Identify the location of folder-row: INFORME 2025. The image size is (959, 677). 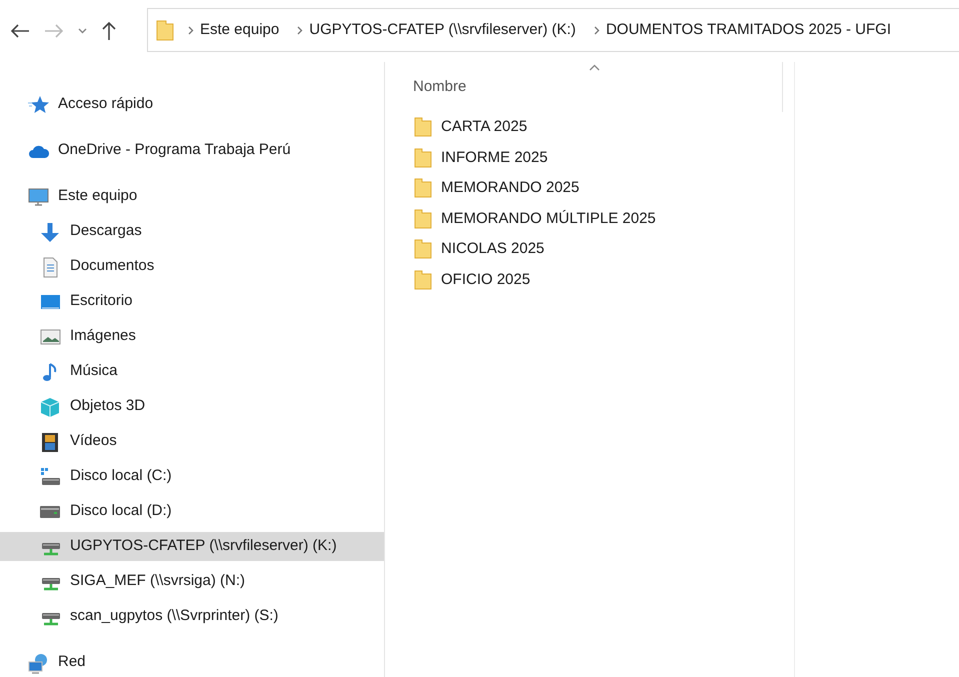
(603, 157).